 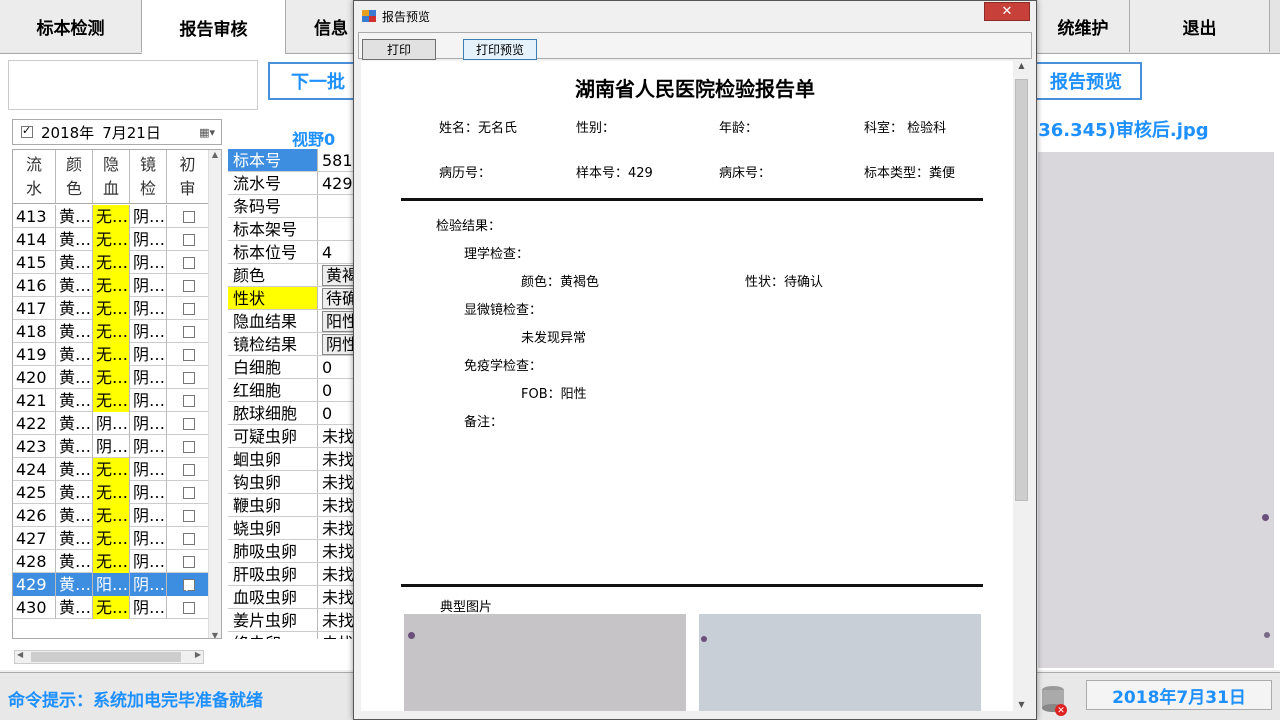 What do you see at coordinates (293, 344) in the screenshot?
I see `property-row: 镜检结果 阴性` at bounding box center [293, 344].